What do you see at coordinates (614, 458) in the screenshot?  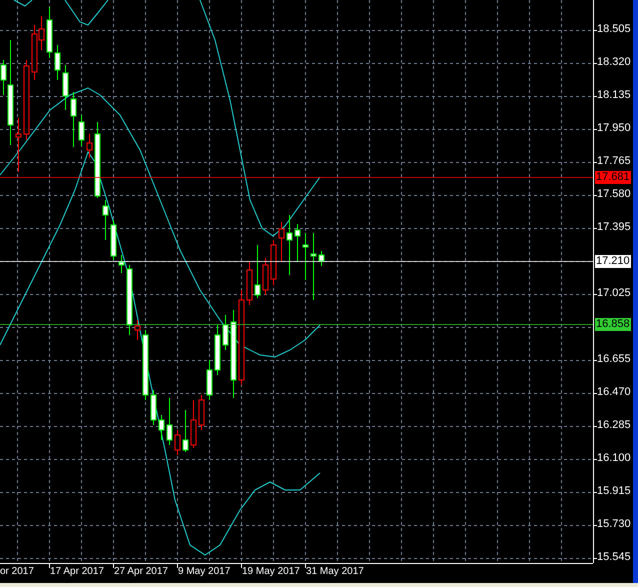 I see `price-label: 16.100` at bounding box center [614, 458].